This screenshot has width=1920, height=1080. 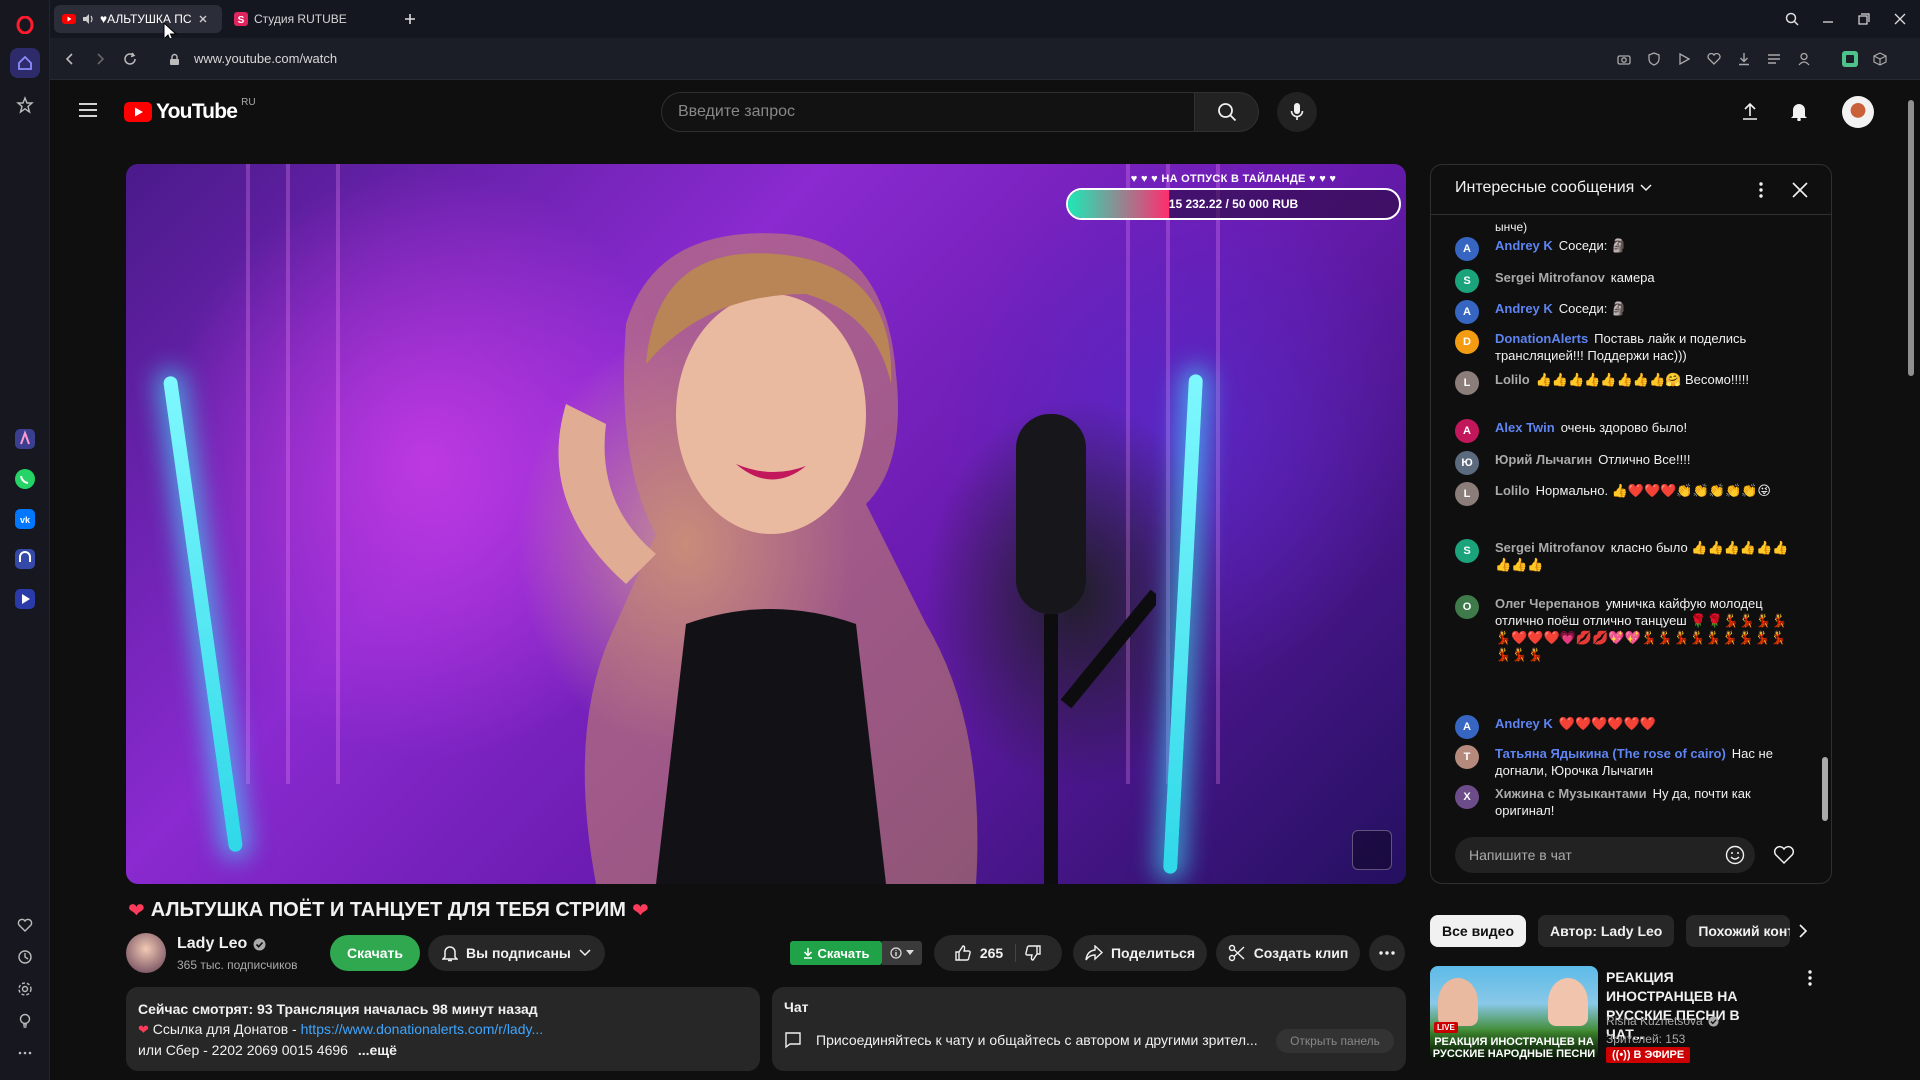 I want to click on more-actions-button, so click(x=1387, y=953).